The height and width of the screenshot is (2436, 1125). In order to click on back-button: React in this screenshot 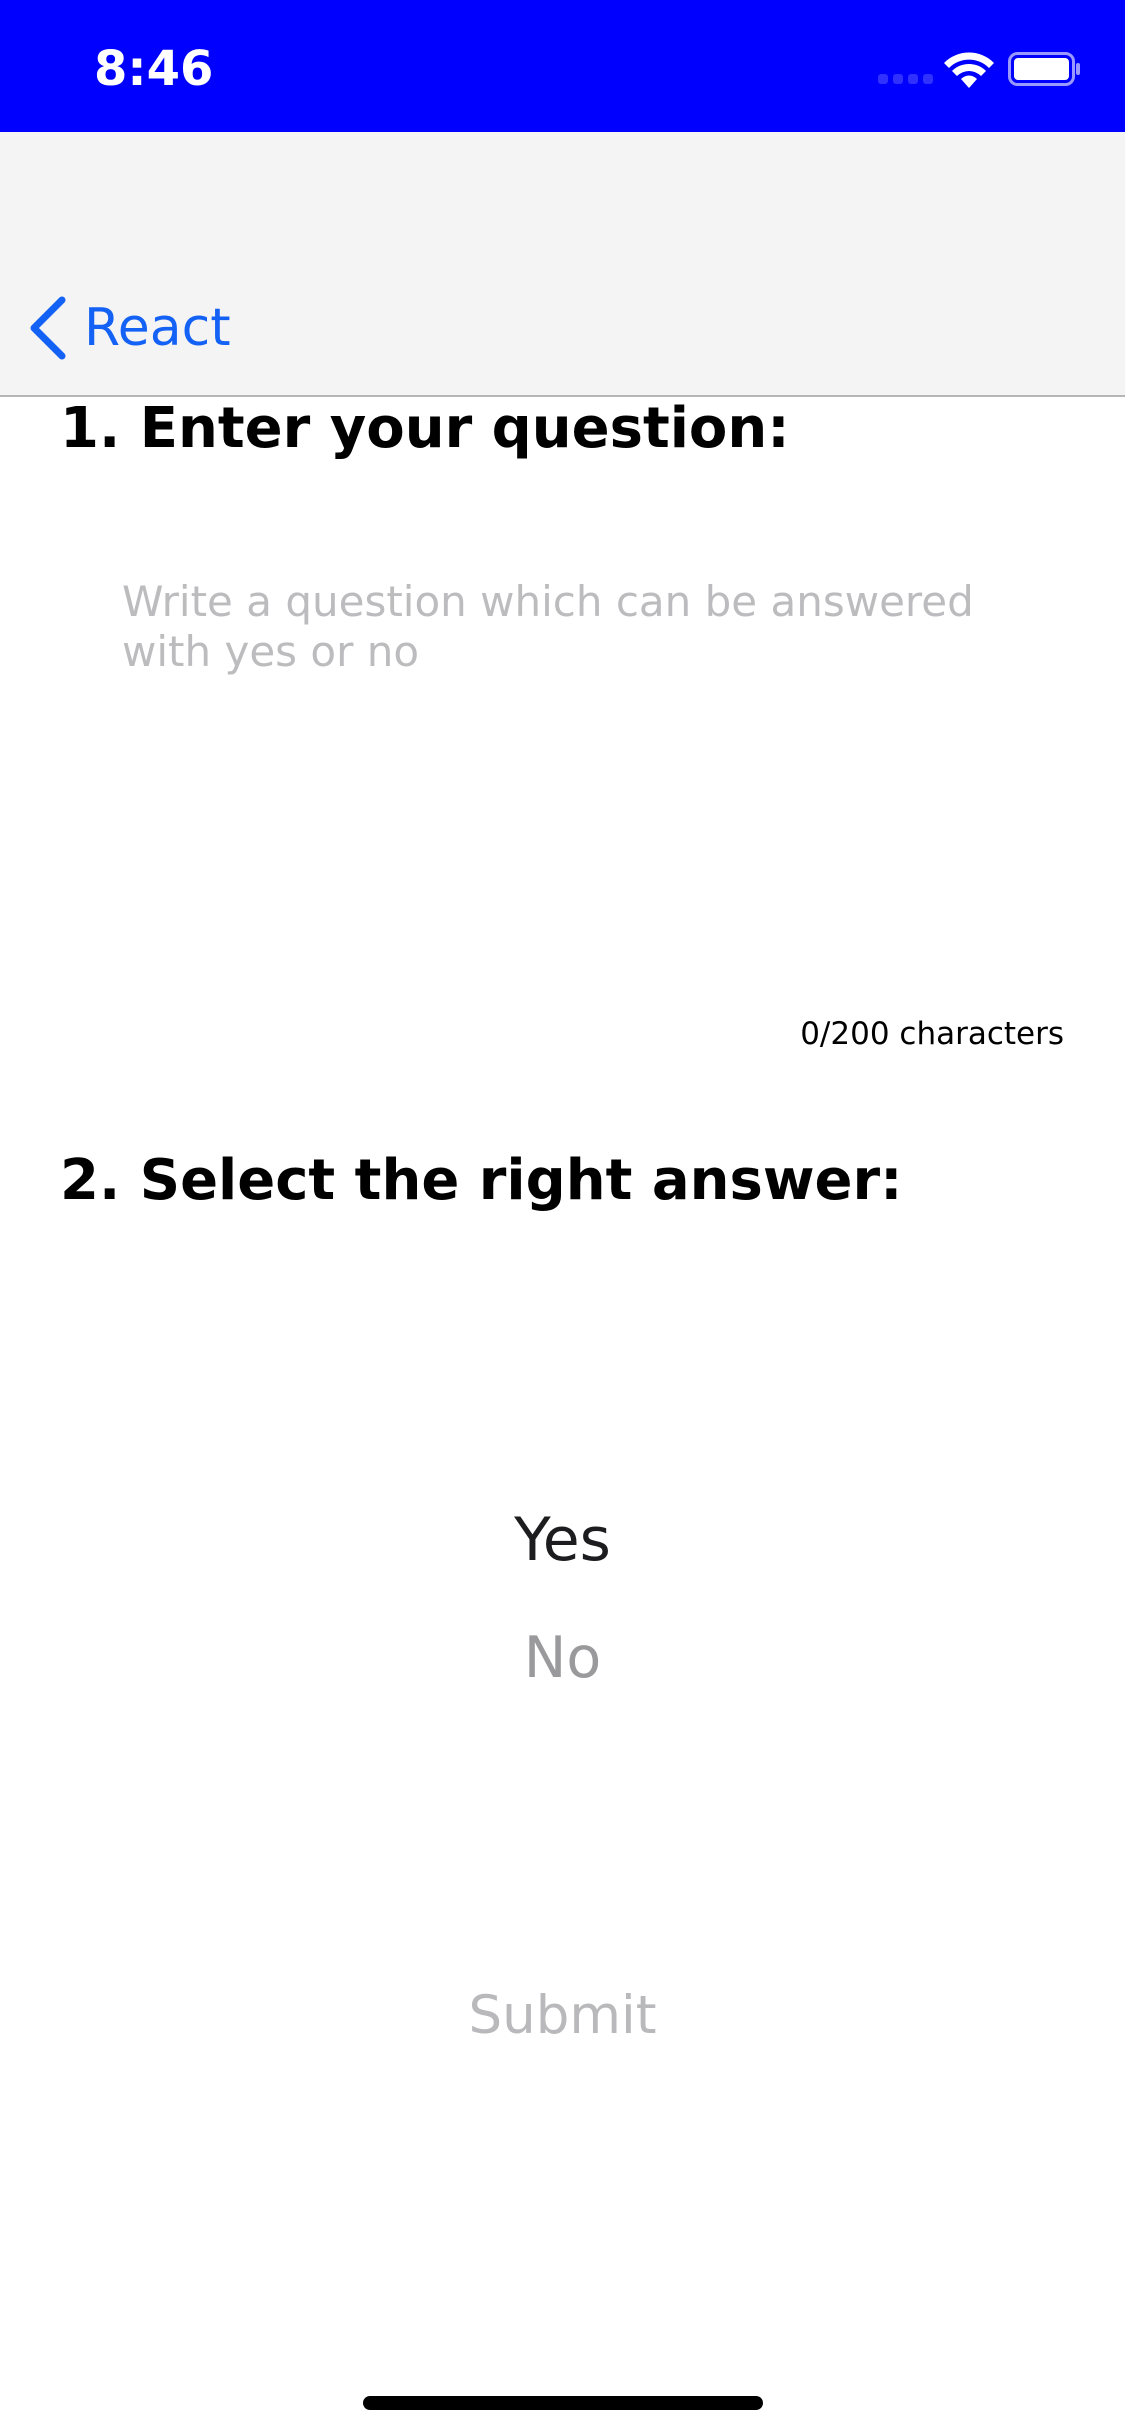, I will do `click(128, 328)`.